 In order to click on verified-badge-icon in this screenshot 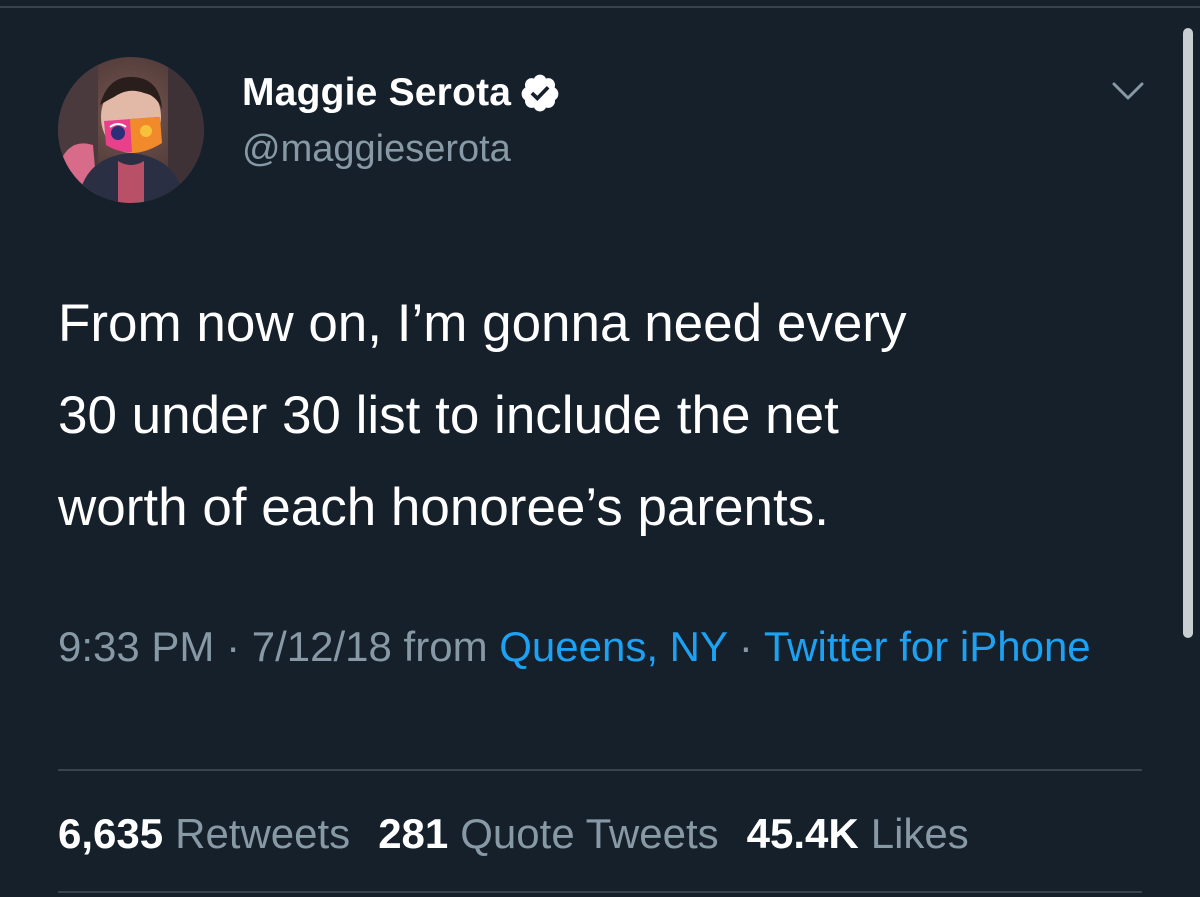, I will do `click(540, 93)`.